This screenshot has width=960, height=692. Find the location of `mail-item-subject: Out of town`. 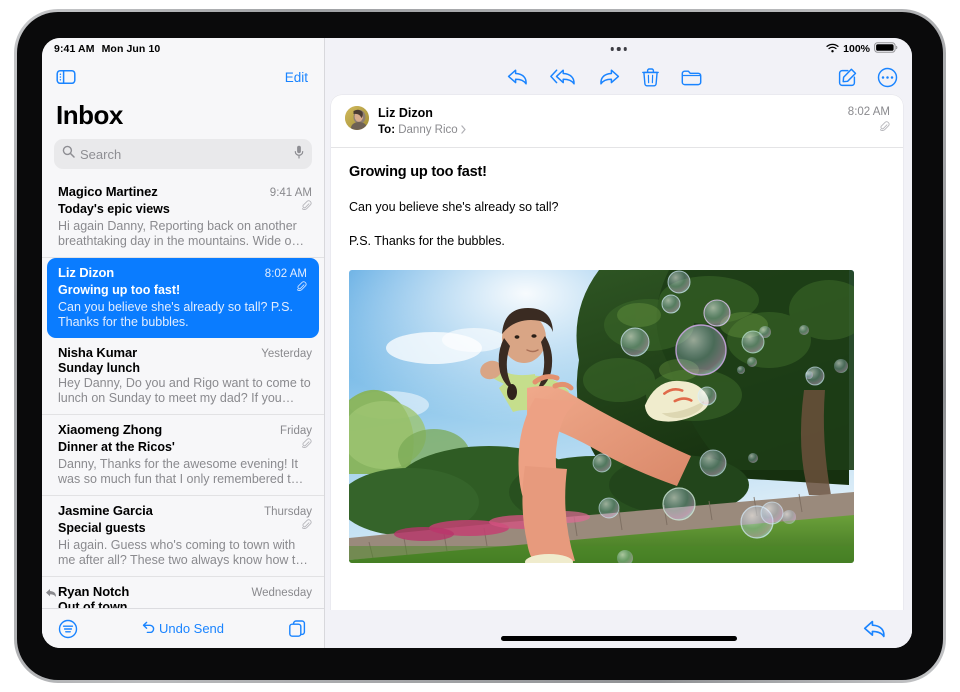

mail-item-subject: Out of town is located at coordinates (93, 604).